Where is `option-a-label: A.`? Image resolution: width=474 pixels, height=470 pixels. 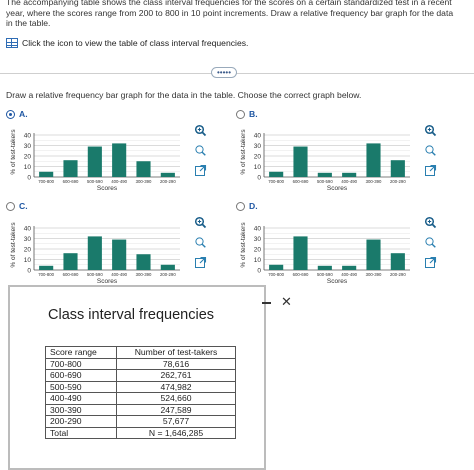
option-a-label: A. is located at coordinates (23, 114).